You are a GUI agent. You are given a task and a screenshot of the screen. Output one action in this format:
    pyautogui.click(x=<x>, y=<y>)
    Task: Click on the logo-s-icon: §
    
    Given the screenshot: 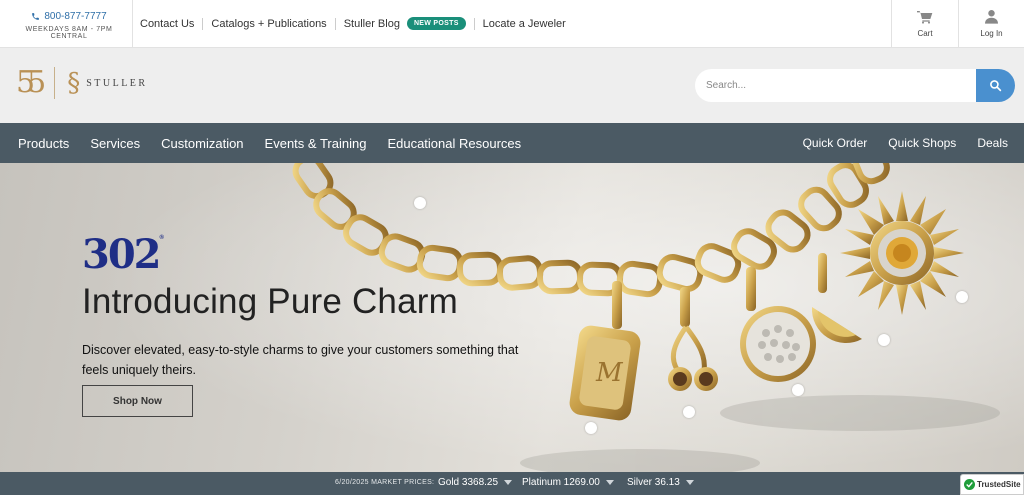 What is the action you would take?
    pyautogui.click(x=74, y=83)
    